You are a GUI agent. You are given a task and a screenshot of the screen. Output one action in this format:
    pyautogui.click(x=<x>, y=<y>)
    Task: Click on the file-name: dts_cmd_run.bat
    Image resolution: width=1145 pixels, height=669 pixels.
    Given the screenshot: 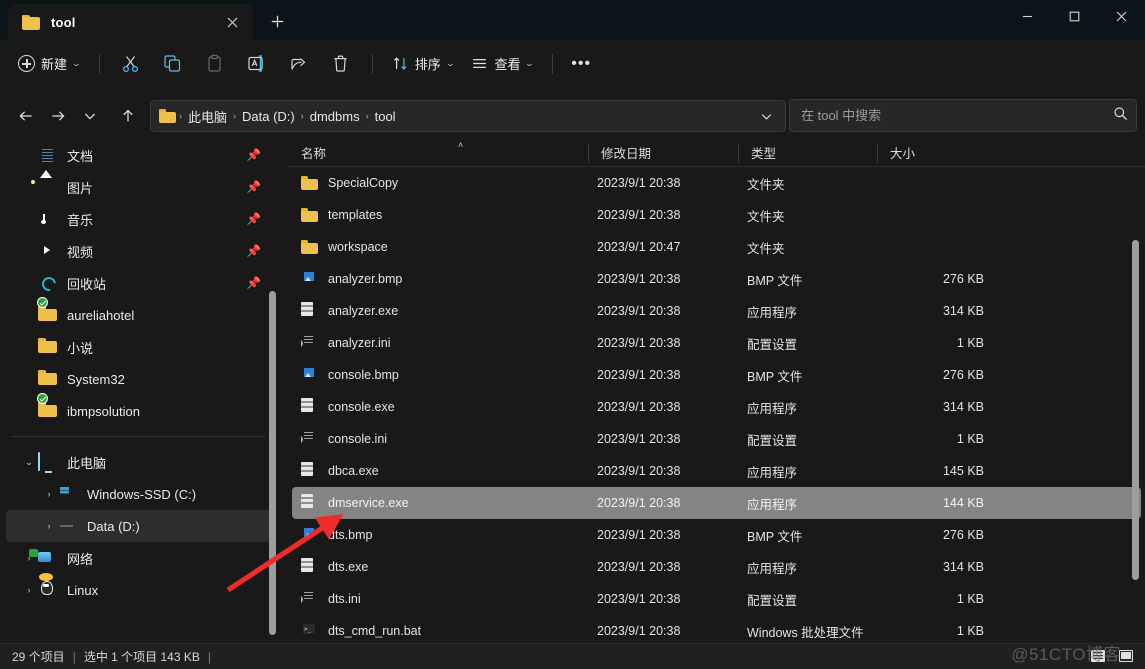 What is the action you would take?
    pyautogui.click(x=375, y=631)
    